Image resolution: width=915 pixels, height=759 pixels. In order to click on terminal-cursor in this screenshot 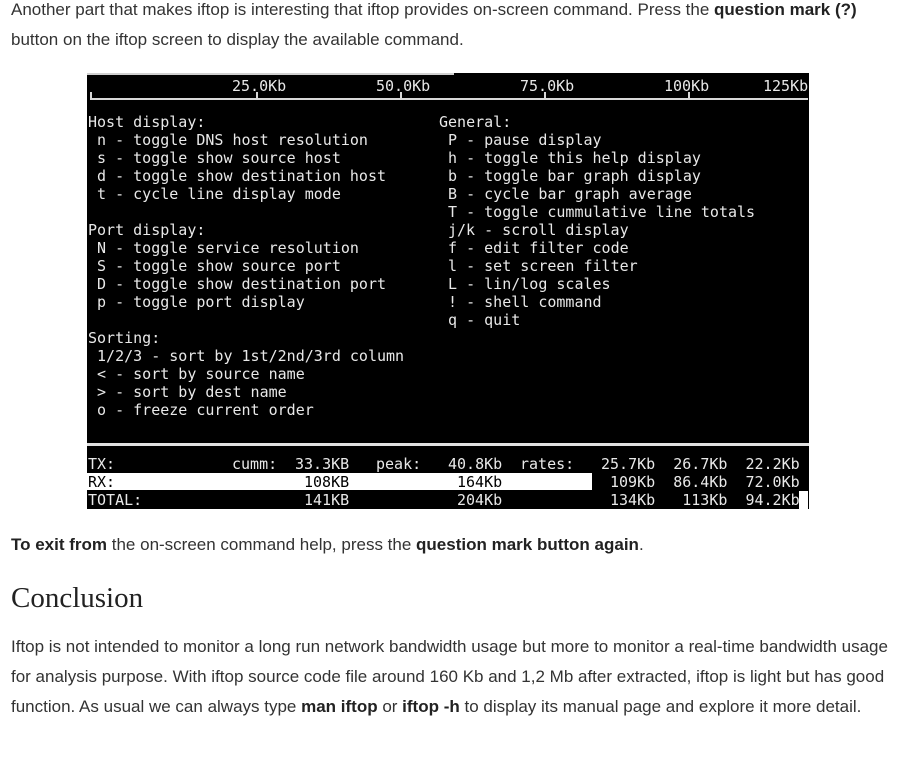, I will do `click(803, 500)`.